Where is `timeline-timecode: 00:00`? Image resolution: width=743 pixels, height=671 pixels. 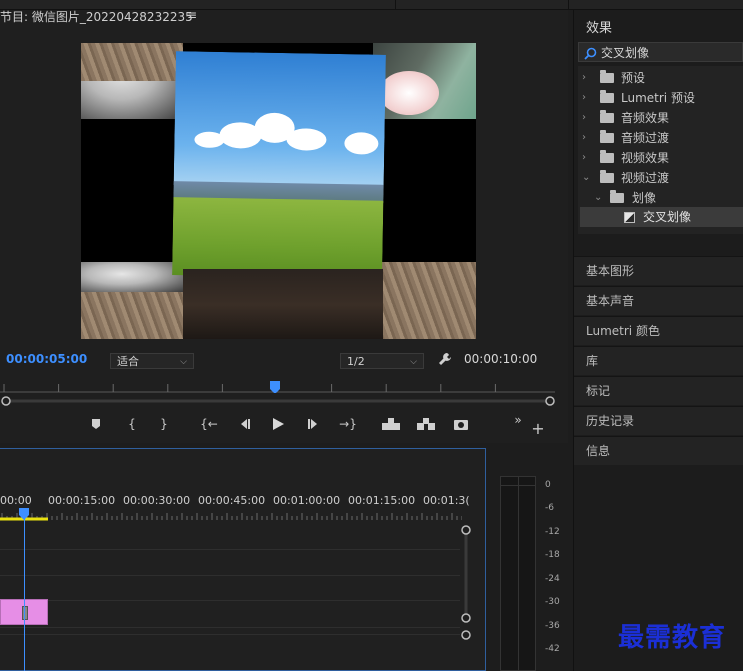 timeline-timecode: 00:00 is located at coordinates (16, 500).